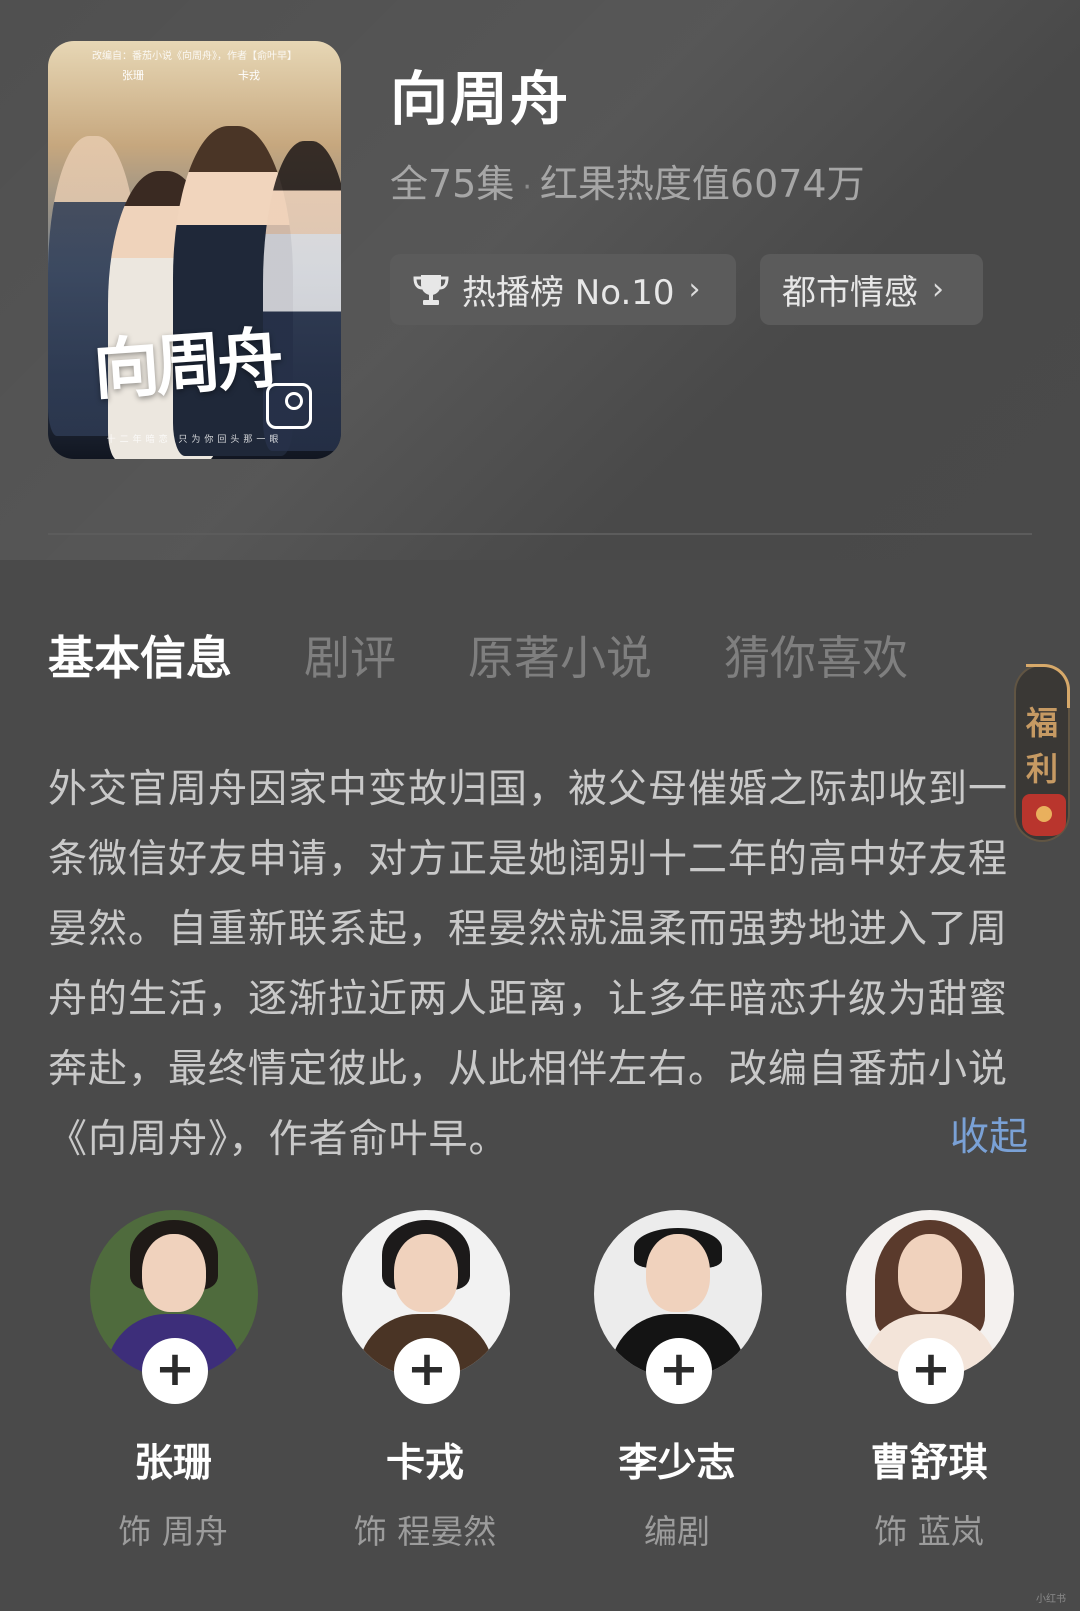 The height and width of the screenshot is (1611, 1080). I want to click on poster-brand-icon, so click(289, 406).